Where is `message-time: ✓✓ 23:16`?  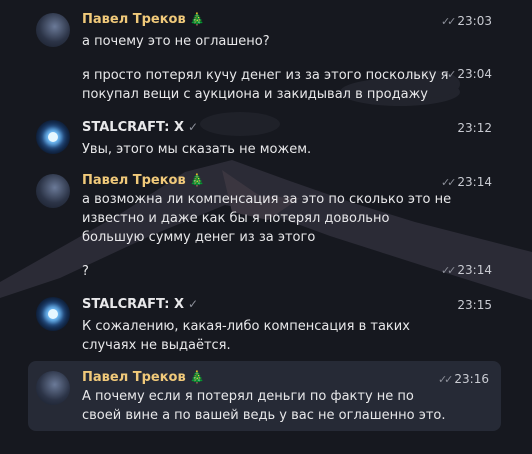
message-time: ✓✓ 23:16 is located at coordinates (463, 379).